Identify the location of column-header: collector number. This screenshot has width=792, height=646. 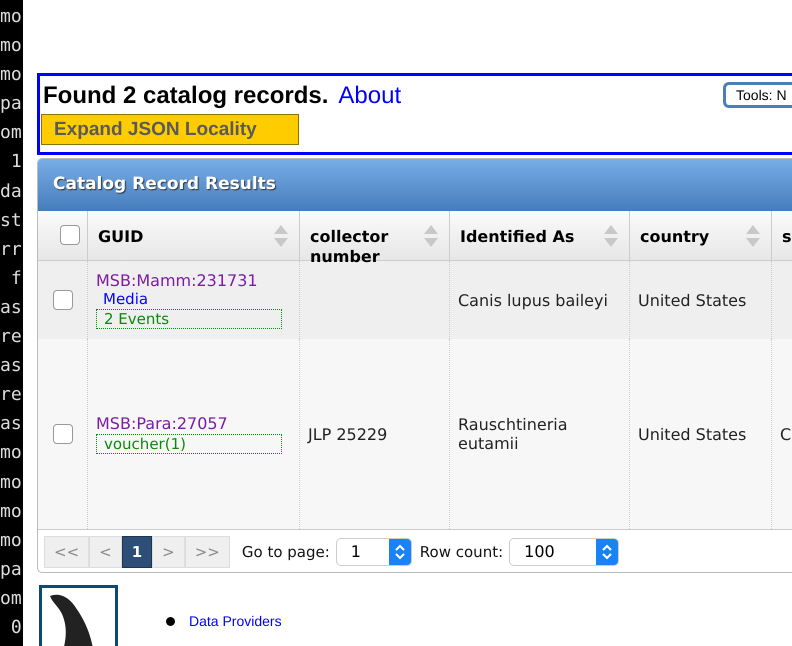
(375, 236).